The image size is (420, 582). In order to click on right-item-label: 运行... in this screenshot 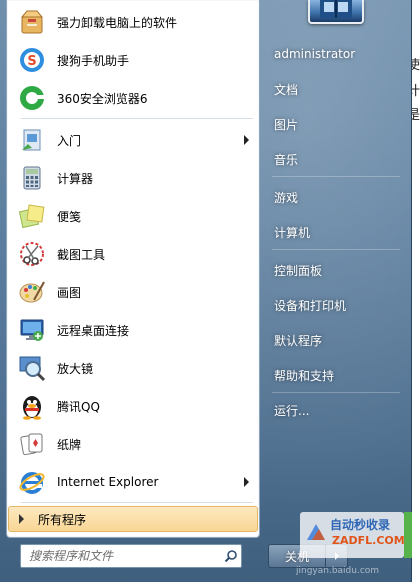, I will do `click(292, 410)`.